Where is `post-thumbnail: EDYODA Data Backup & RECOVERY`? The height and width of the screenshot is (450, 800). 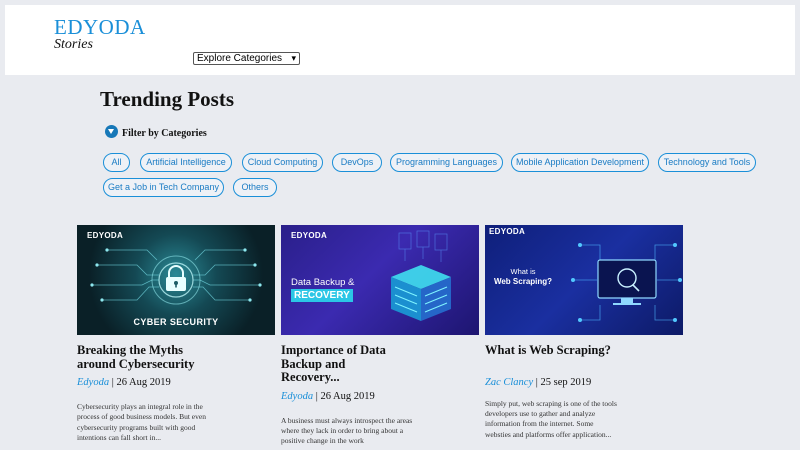 post-thumbnail: EDYODA Data Backup & RECOVERY is located at coordinates (380, 280).